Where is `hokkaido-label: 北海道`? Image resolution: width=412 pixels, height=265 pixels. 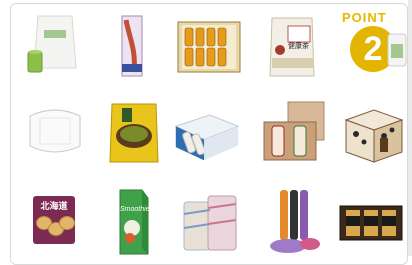 hokkaido-label: 北海道 is located at coordinates (54, 207).